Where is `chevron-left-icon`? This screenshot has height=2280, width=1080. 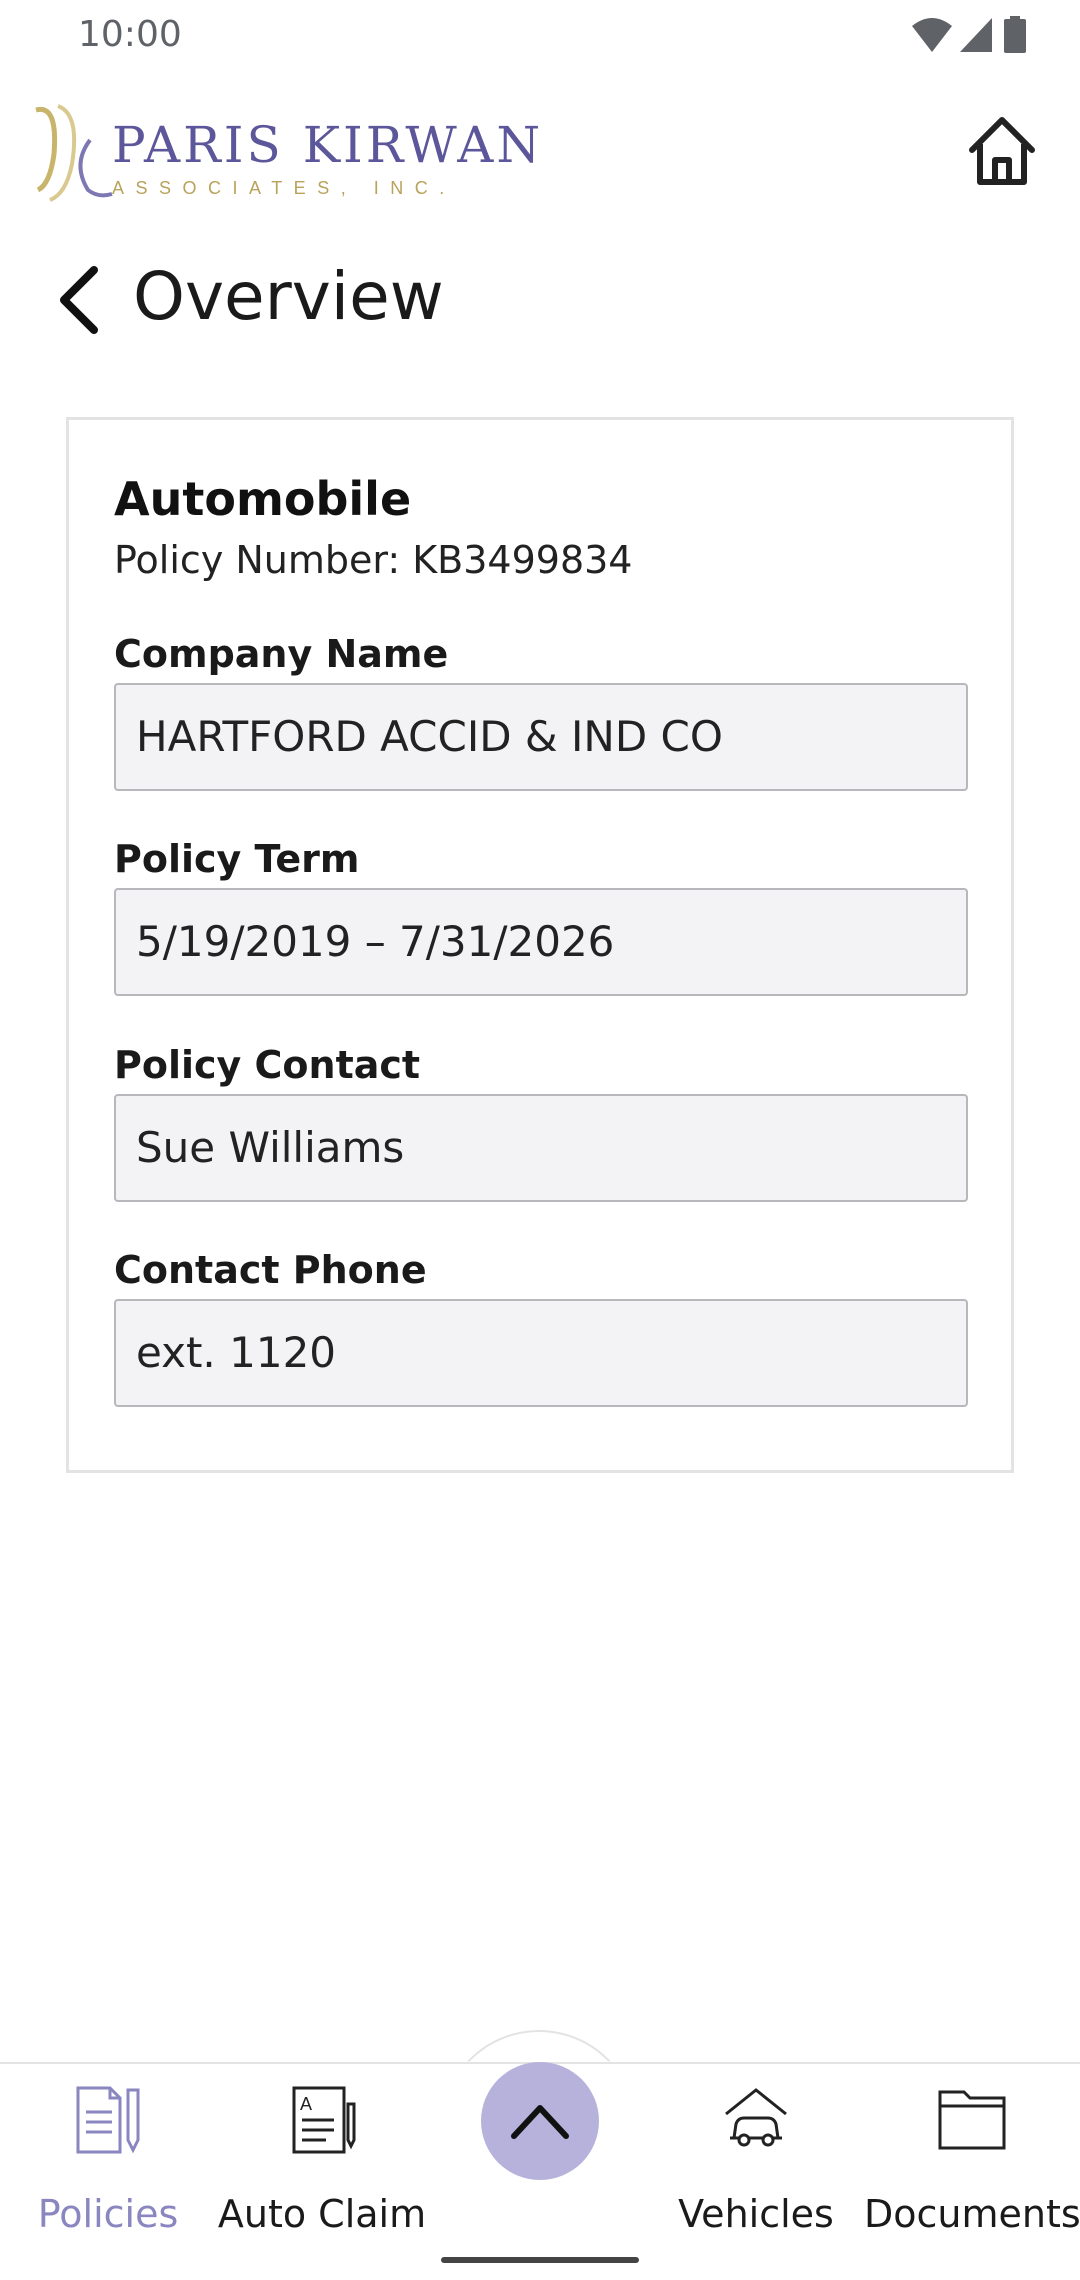
chevron-left-icon is located at coordinates (79, 300).